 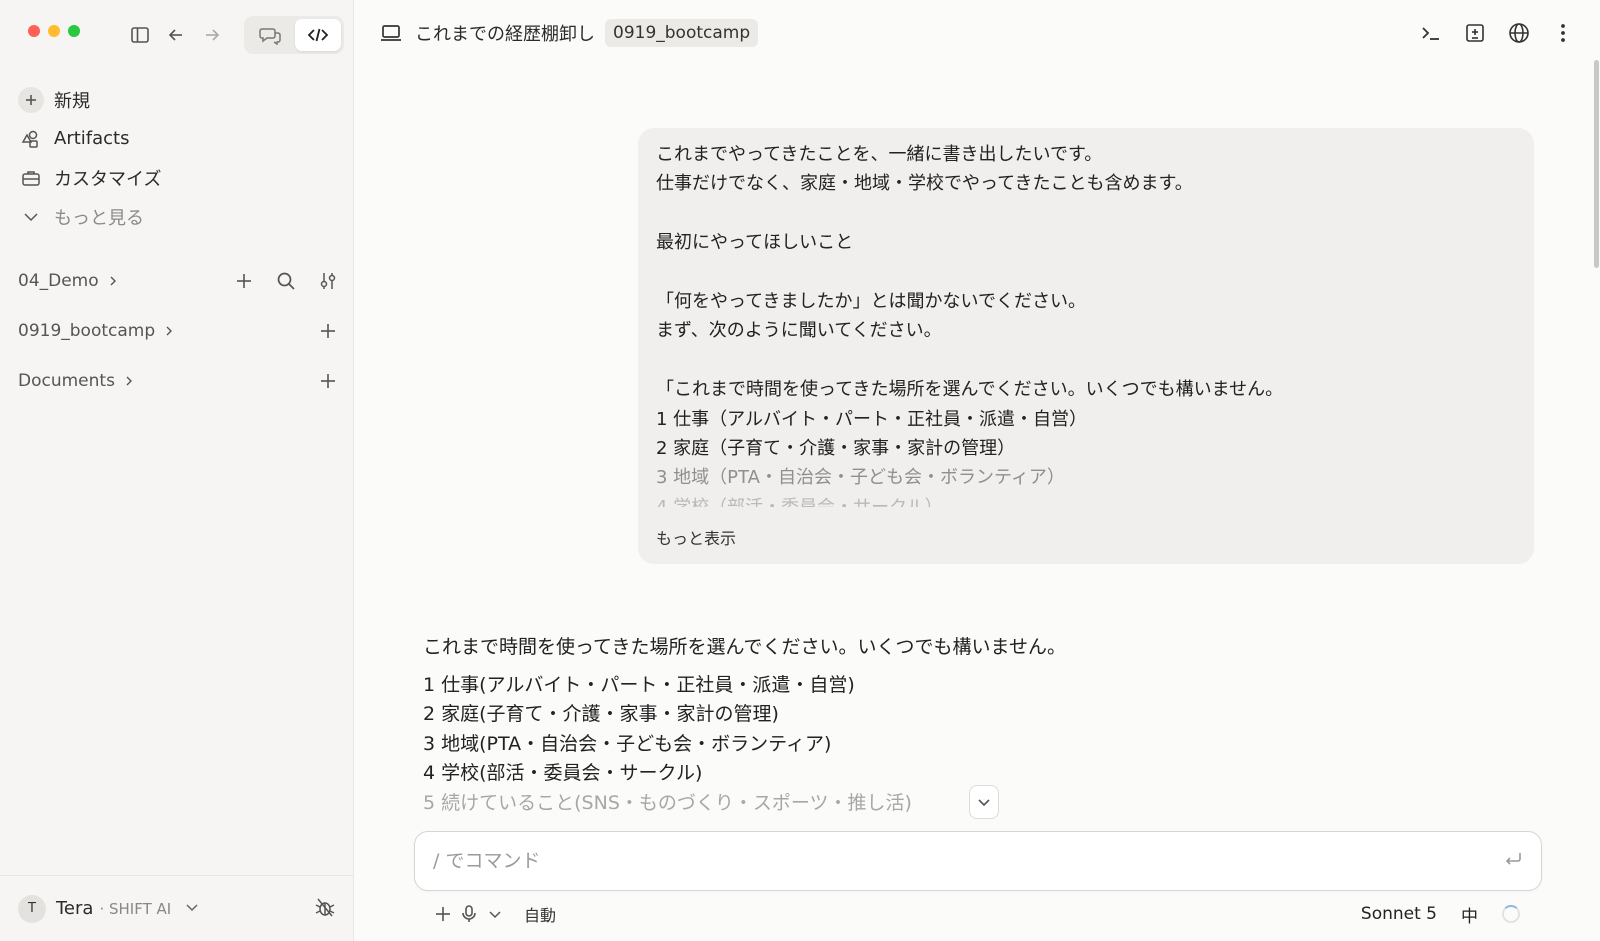 What do you see at coordinates (627, 743) in the screenshot?
I see `list-item: 3 地域(PTA・自治会・子ども会・ボランティア)` at bounding box center [627, 743].